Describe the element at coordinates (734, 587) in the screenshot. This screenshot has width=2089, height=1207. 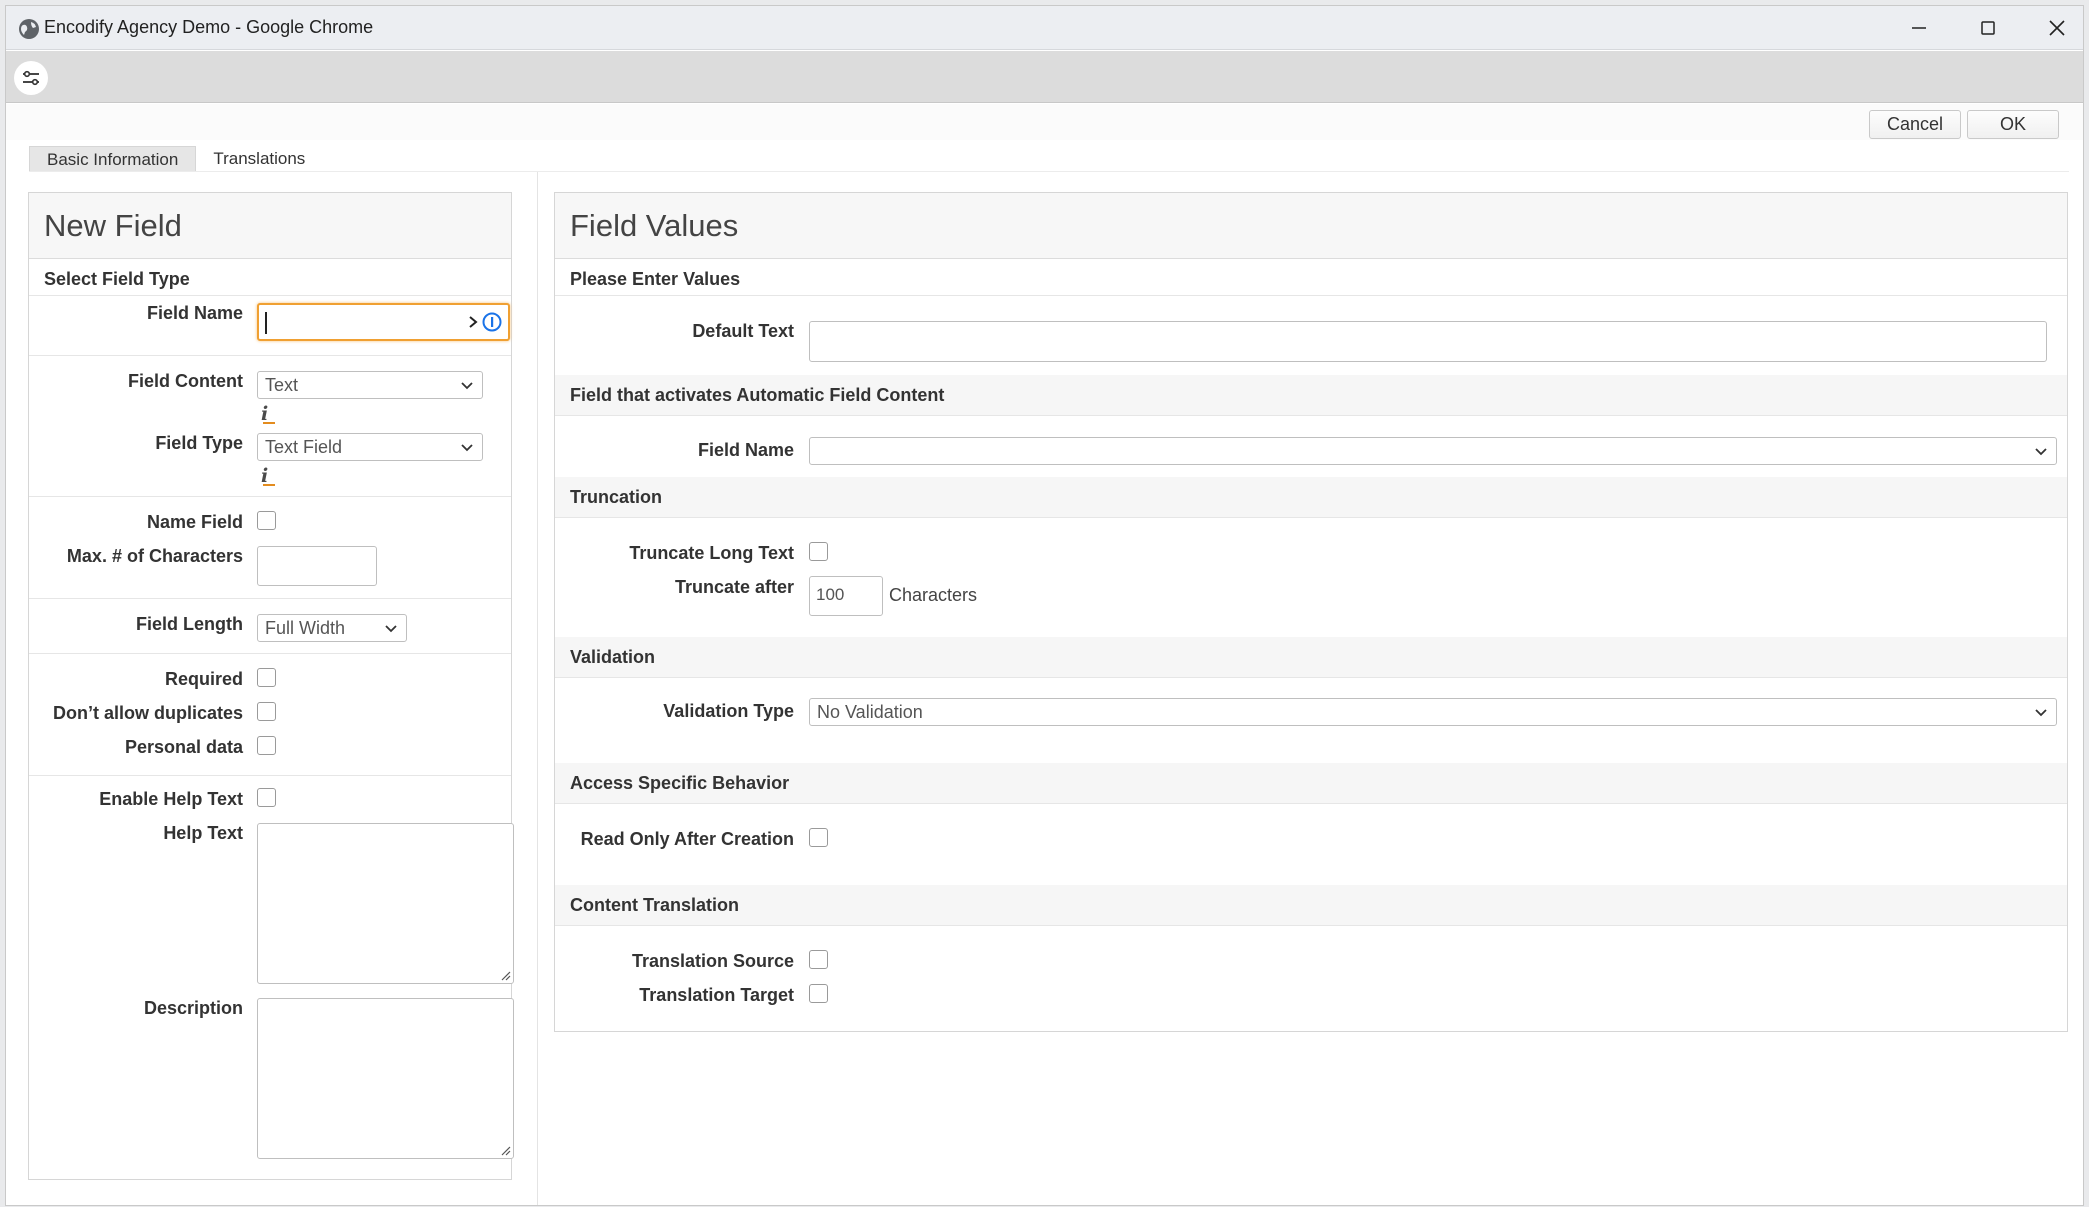
I see `truncate-after-label: Truncate after` at that location.